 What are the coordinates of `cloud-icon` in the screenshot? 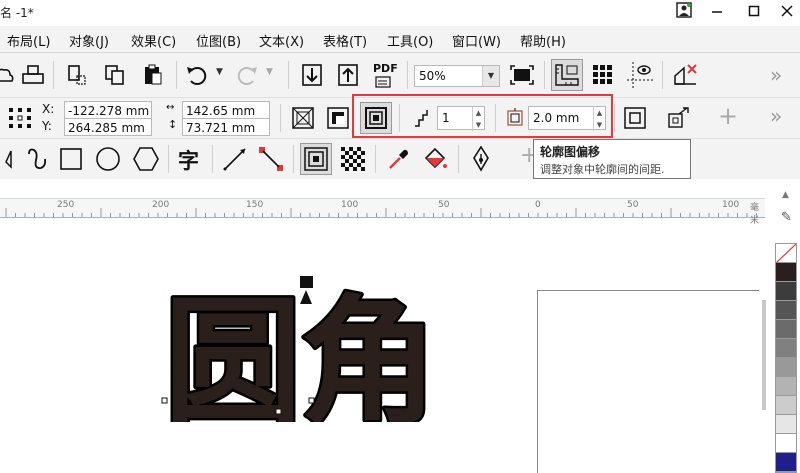 It's located at (9, 75).